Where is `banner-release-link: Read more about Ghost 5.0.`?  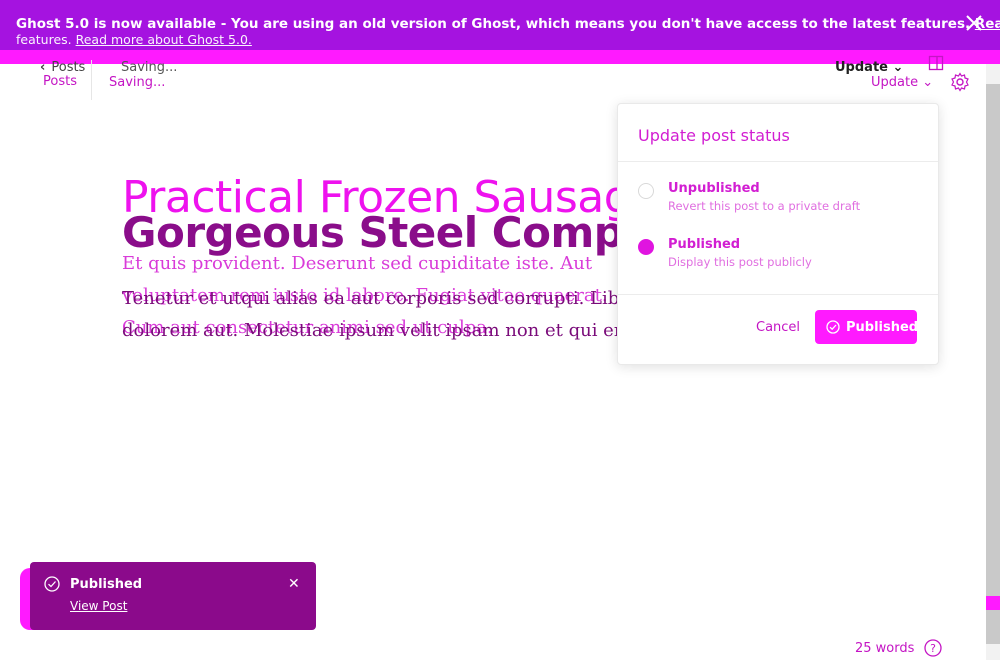
banner-release-link: Read more about Ghost 5.0. is located at coordinates (164, 39).